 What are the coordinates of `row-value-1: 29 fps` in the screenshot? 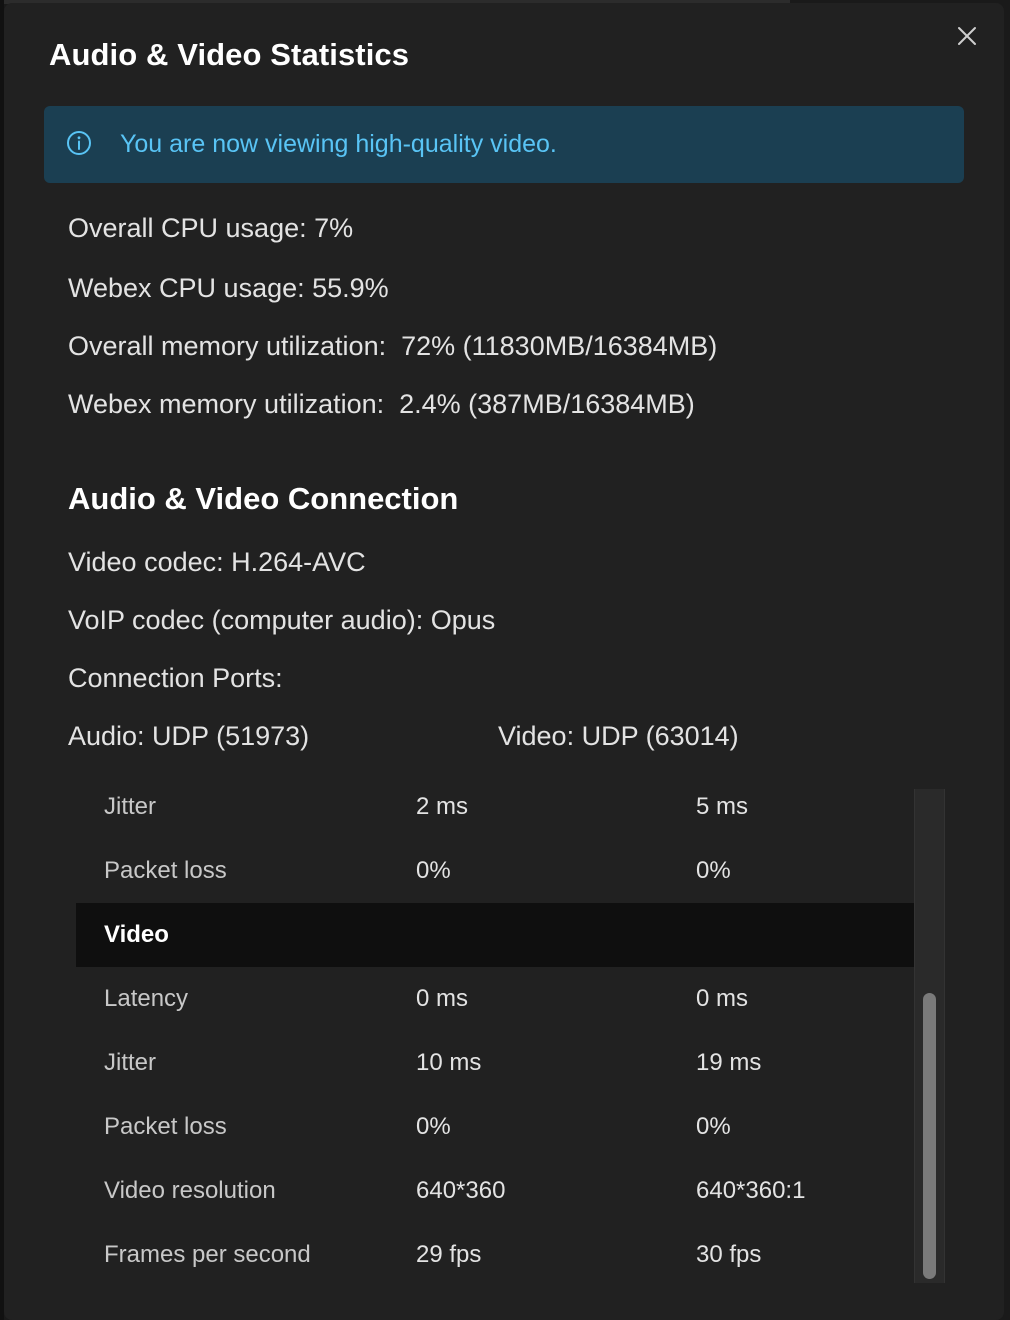 It's located at (449, 1254).